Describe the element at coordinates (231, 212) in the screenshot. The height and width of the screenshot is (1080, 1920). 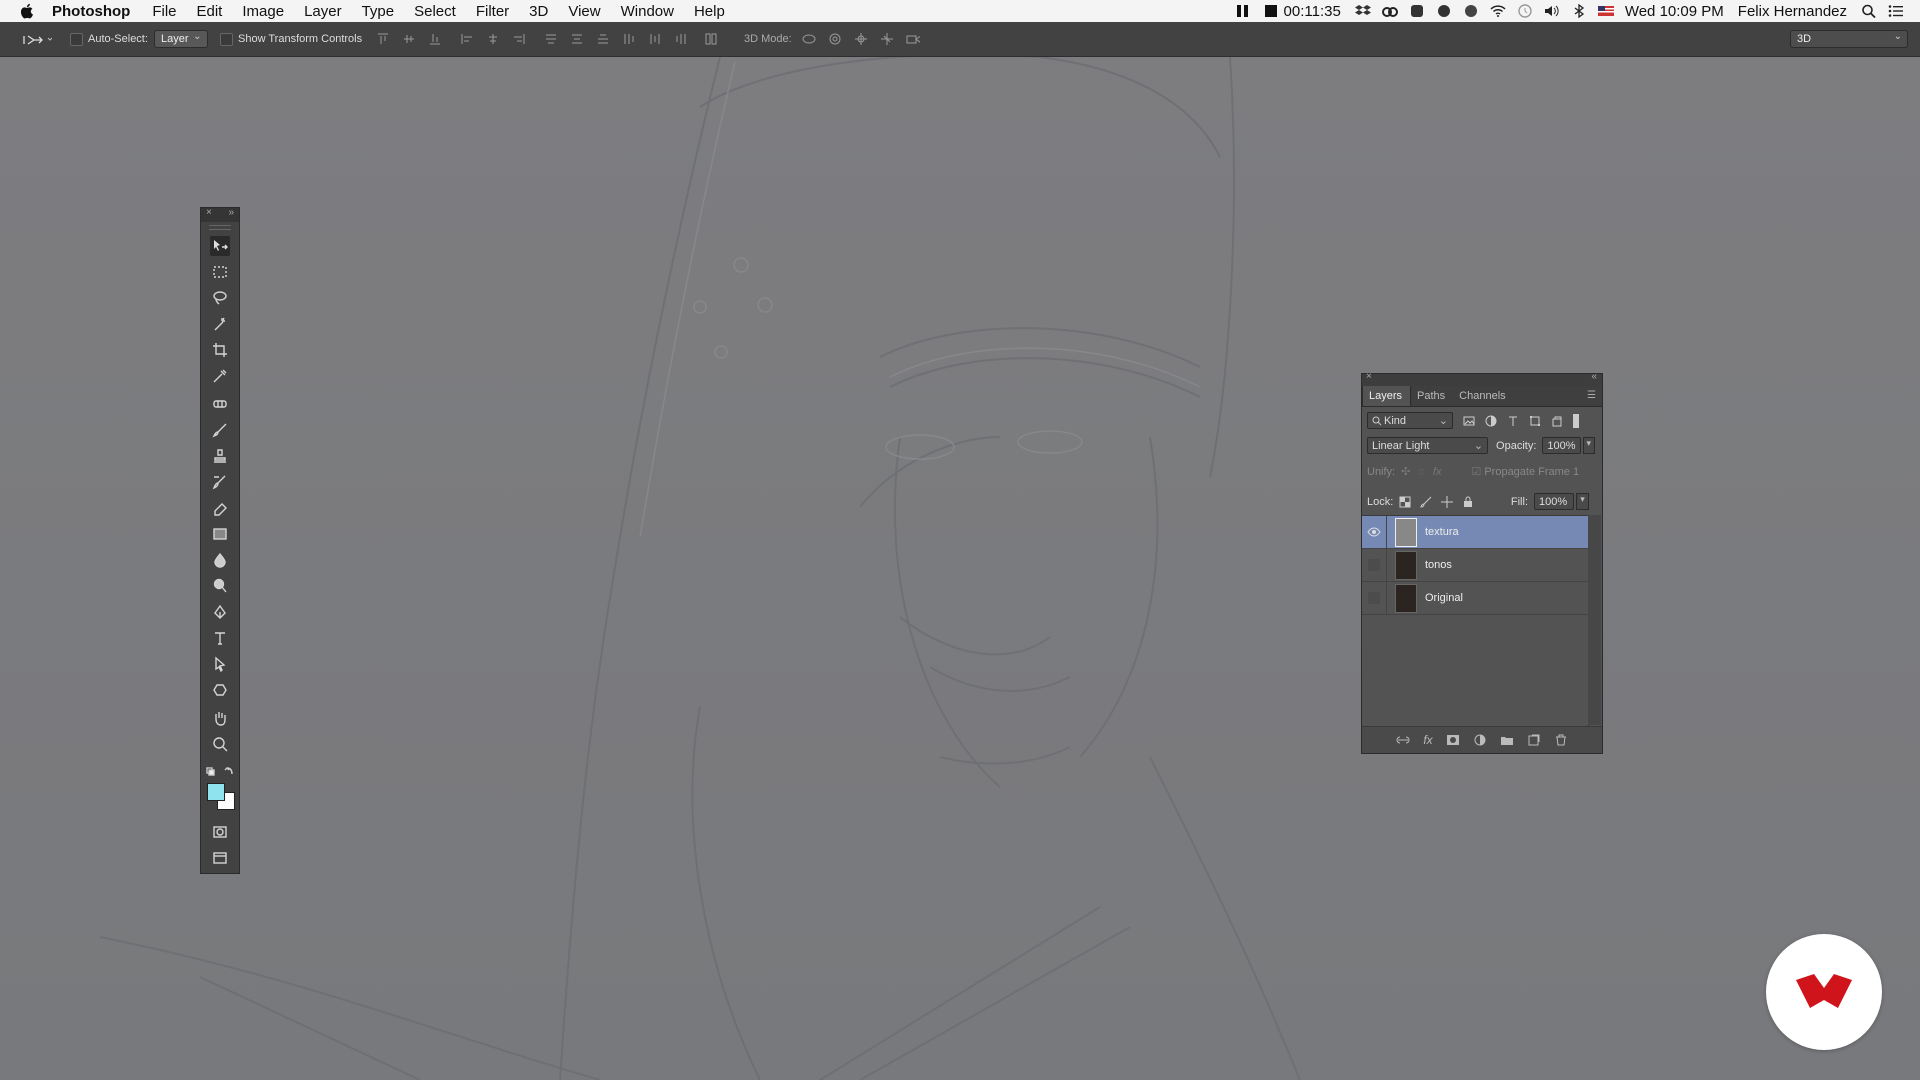
I see `expand-panel-icon: »` at that location.